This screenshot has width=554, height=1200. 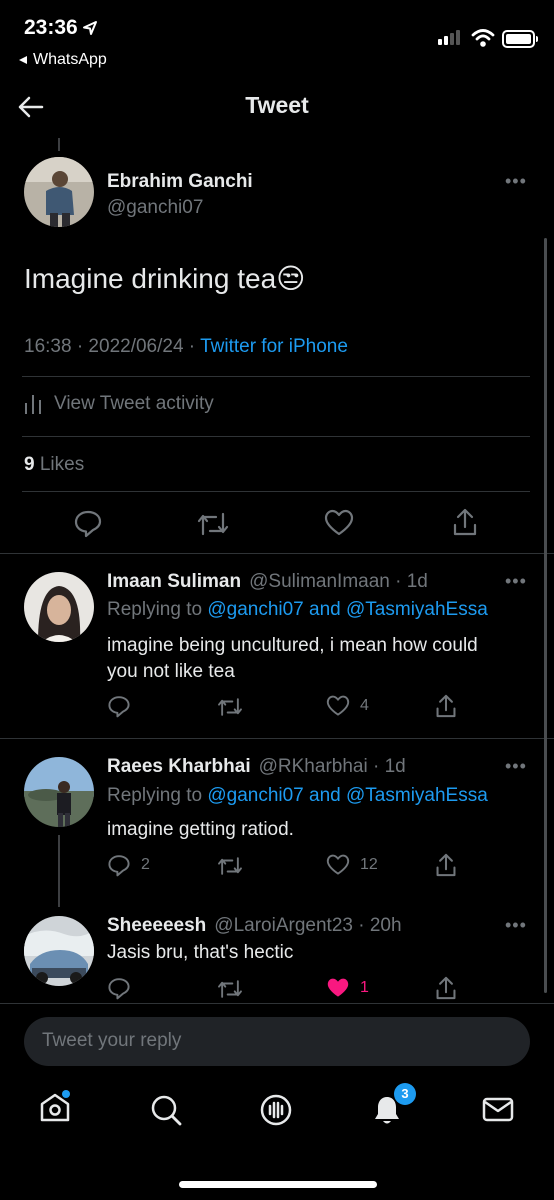 I want to click on reply-header: Sheeeeesh @LaroiArgent23 · 20h, so click(x=254, y=926).